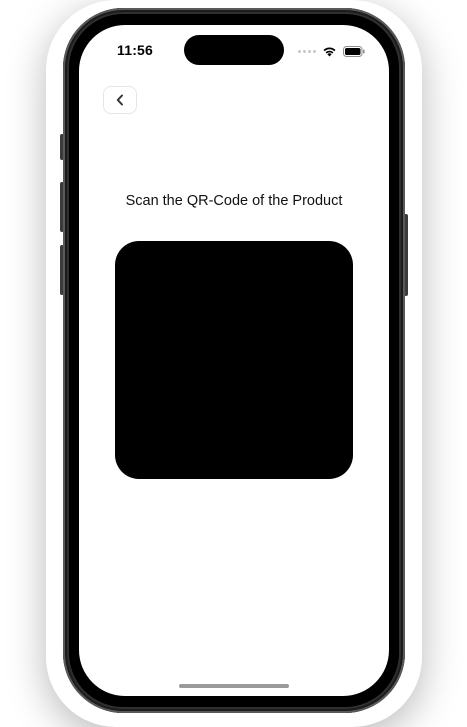  What do you see at coordinates (234, 686) in the screenshot?
I see `home-indicator` at bounding box center [234, 686].